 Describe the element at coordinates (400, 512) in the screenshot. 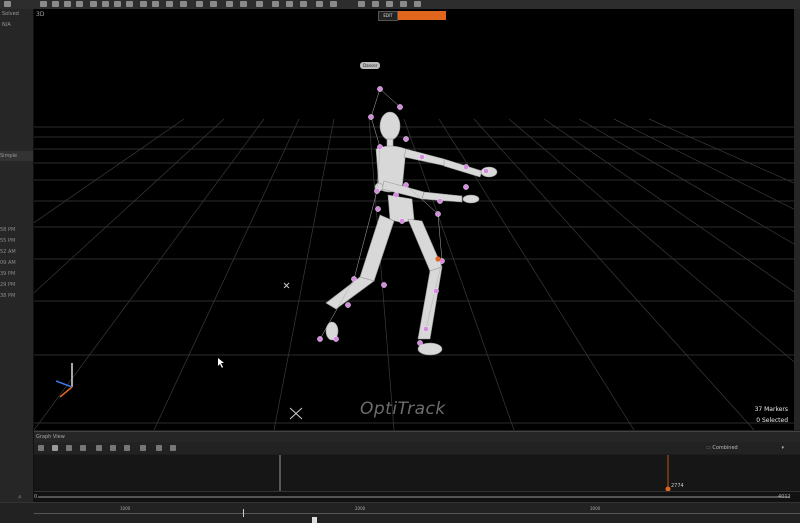

I see `frame-ruler: 1000 2000 3000` at that location.